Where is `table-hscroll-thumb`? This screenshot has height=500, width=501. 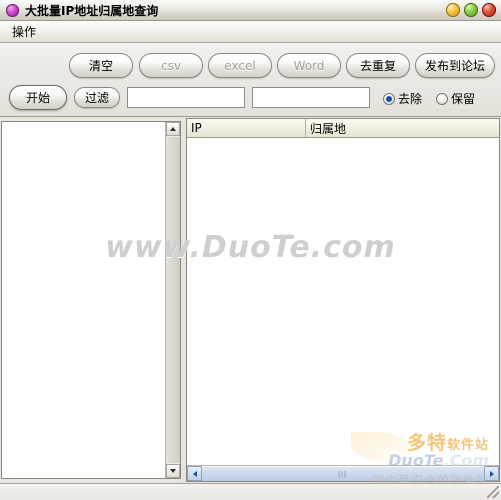
table-hscroll-thumb is located at coordinates (343, 473).